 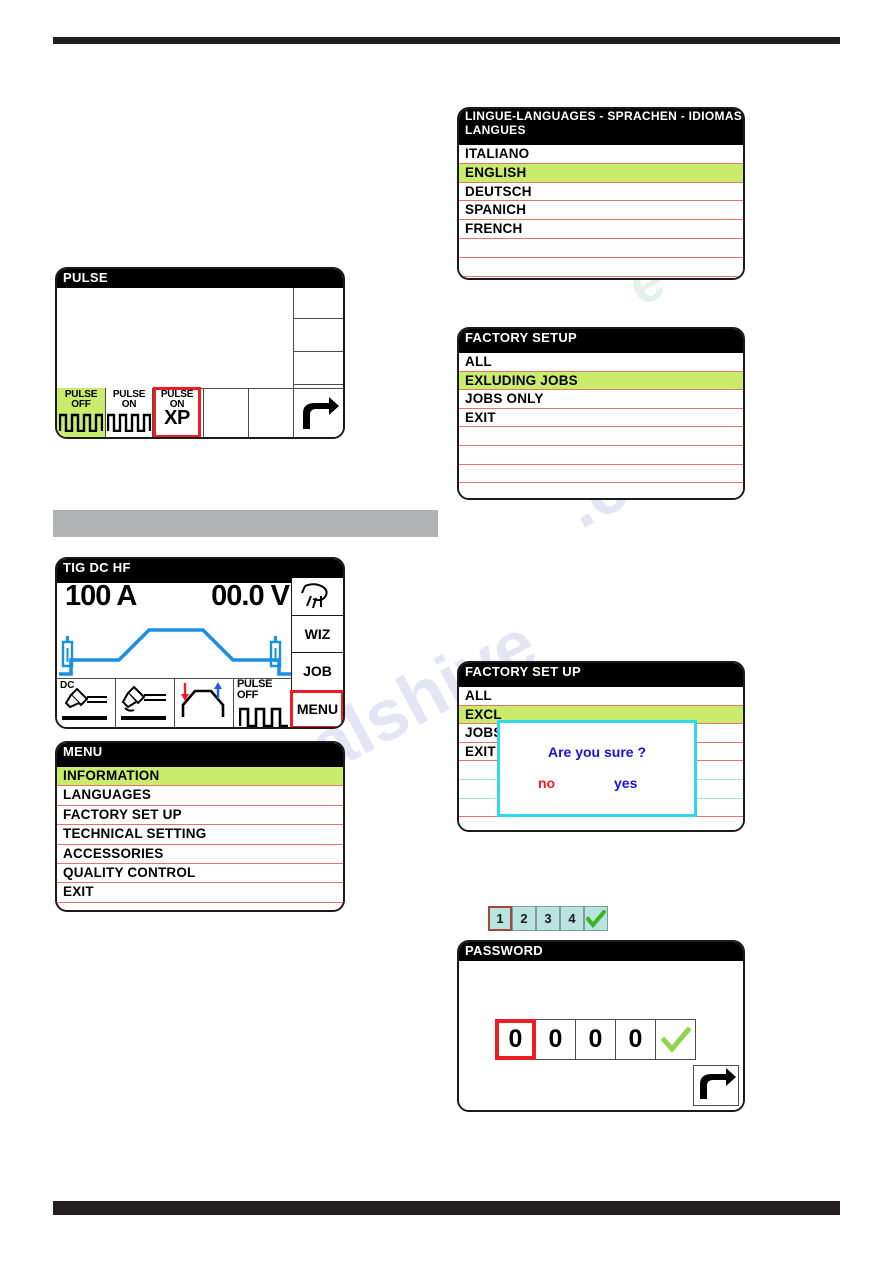 I want to click on pulse-xp-text: XP, so click(x=177, y=418).